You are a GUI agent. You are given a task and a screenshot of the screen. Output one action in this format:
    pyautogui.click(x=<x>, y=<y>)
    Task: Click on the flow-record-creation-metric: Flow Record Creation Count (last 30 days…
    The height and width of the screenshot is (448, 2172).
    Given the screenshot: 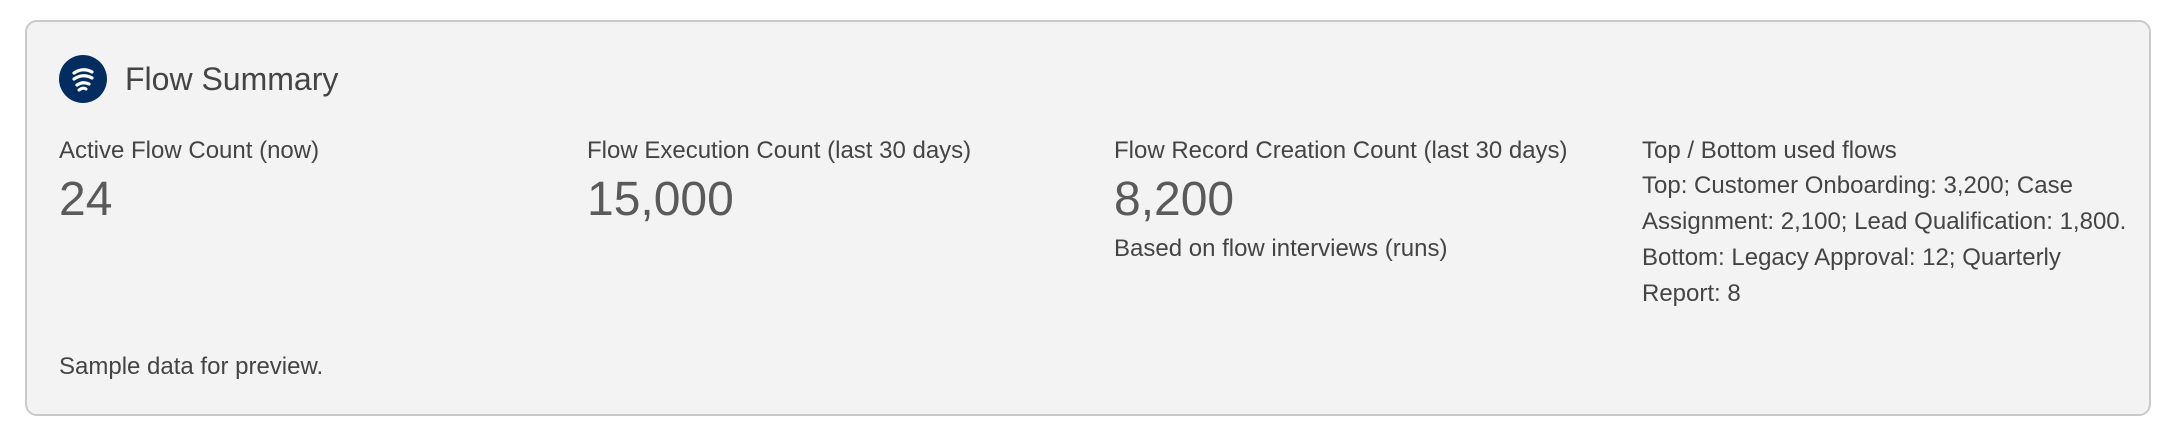 What is the action you would take?
    pyautogui.click(x=1359, y=200)
    